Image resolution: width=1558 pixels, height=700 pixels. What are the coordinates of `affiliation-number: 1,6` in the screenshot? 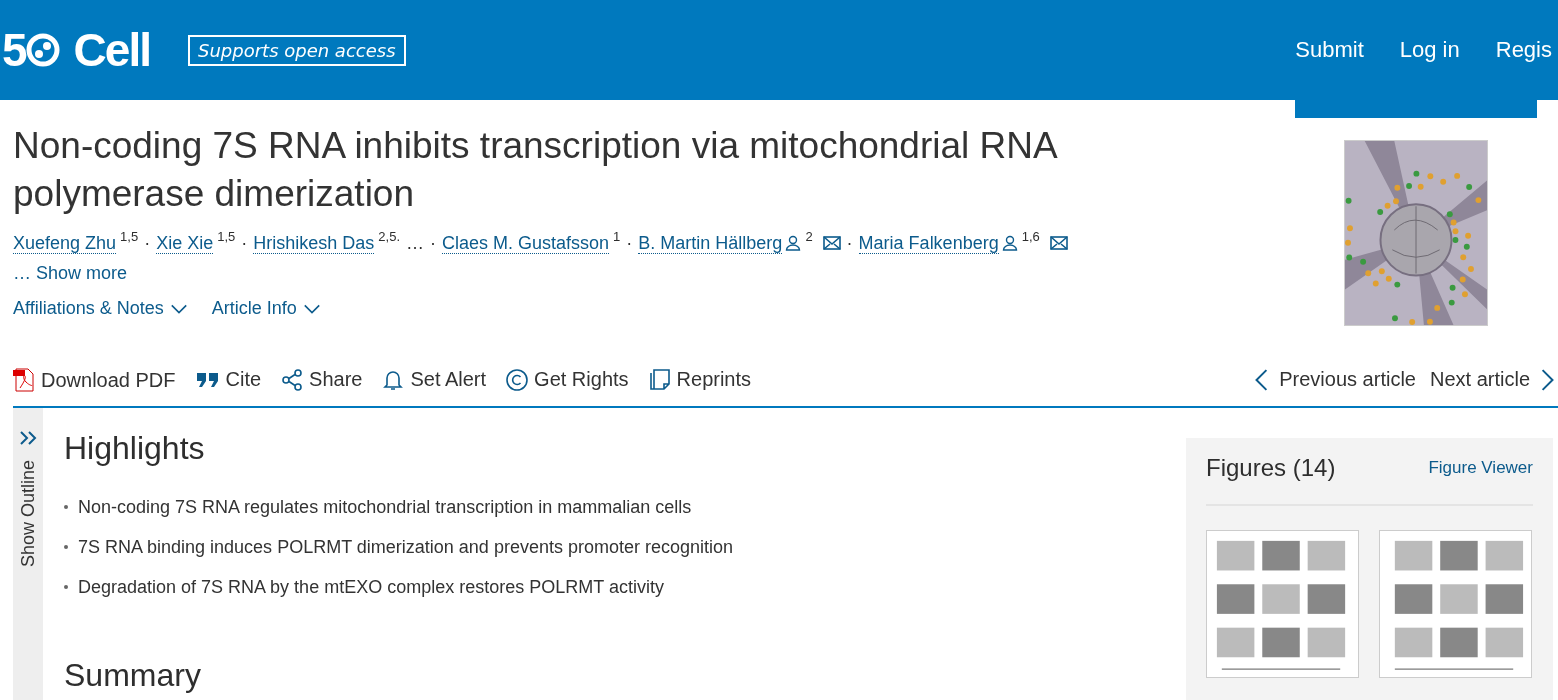 It's located at (1030, 237).